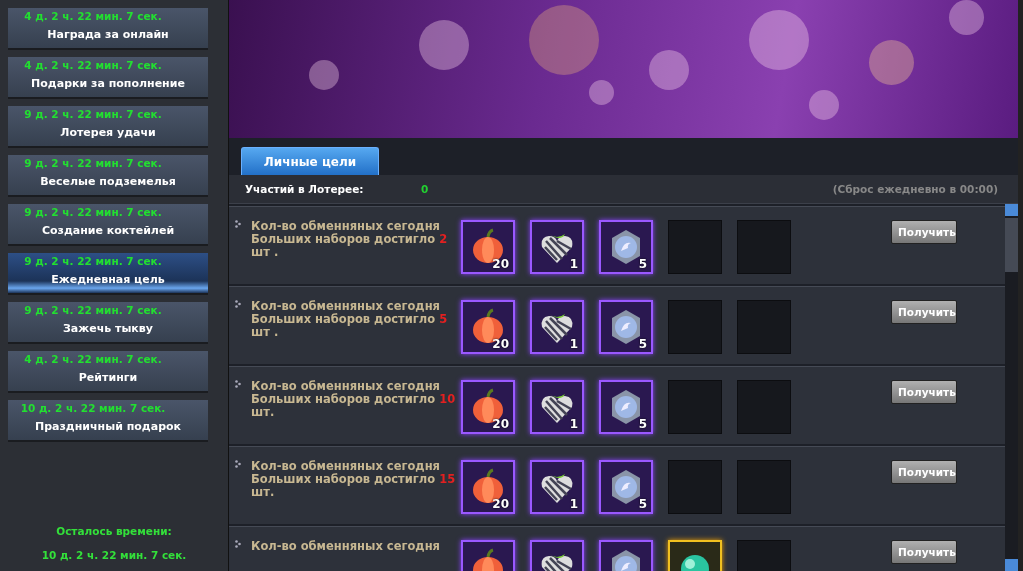 The image size is (1023, 571). What do you see at coordinates (108, 421) in the screenshot?
I see `sidebar-item: 10 д. 2 ч. 22 мин. 7 сек. Праздничный подарок` at bounding box center [108, 421].